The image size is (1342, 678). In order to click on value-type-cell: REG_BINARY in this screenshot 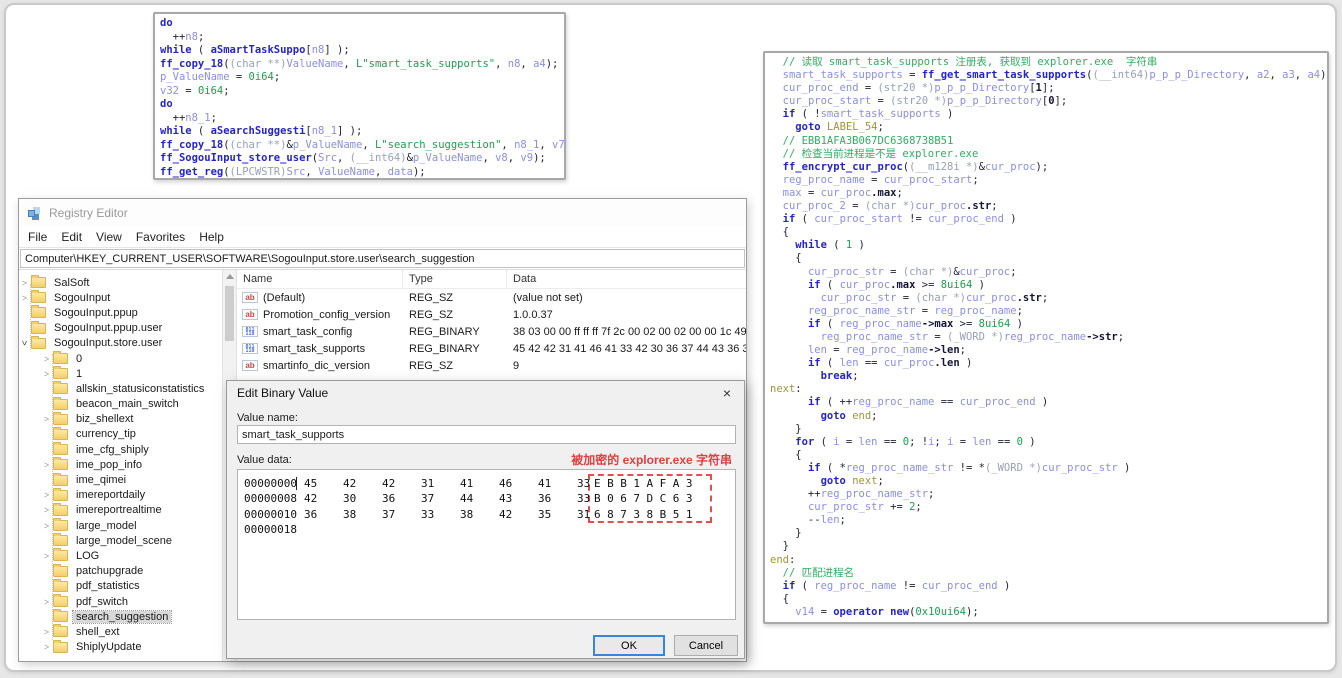, I will do `click(444, 348)`.